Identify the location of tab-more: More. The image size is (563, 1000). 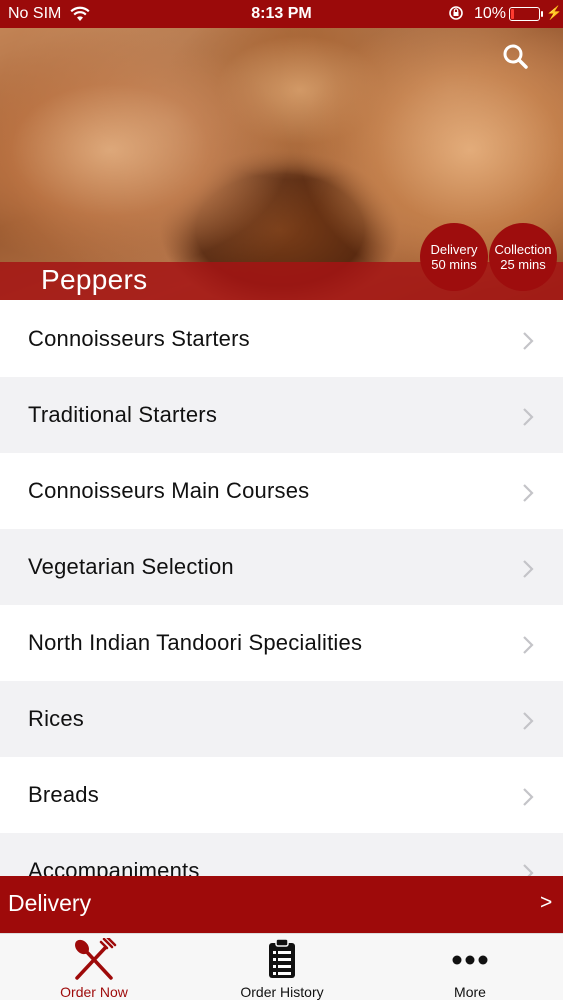
(469, 967).